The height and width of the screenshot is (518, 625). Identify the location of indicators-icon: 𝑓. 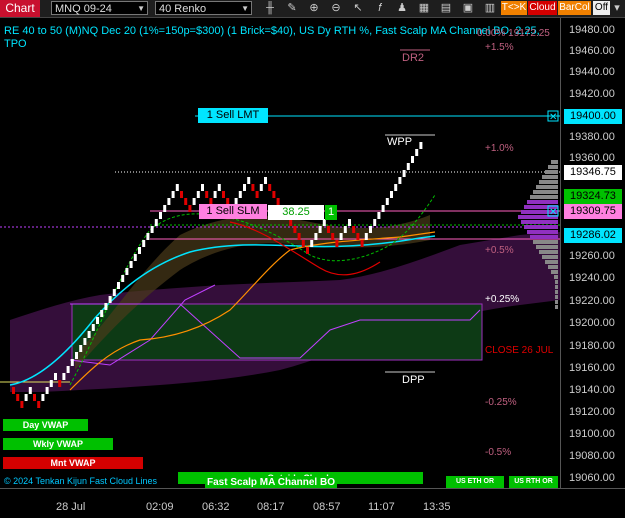
(380, 8).